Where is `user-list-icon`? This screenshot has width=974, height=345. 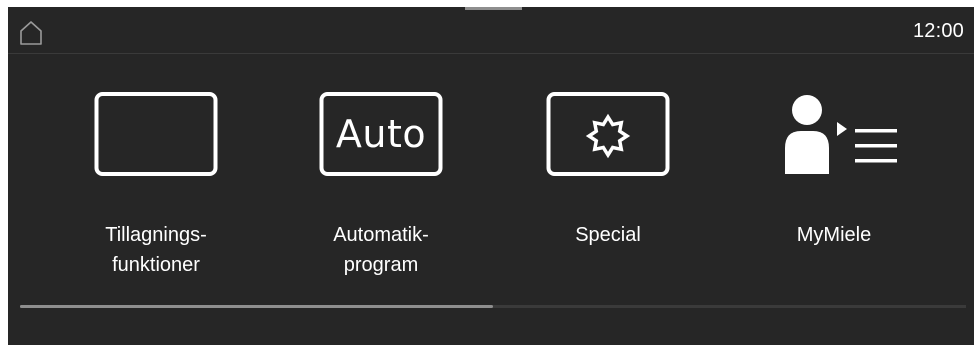 user-list-icon is located at coordinates (834, 134).